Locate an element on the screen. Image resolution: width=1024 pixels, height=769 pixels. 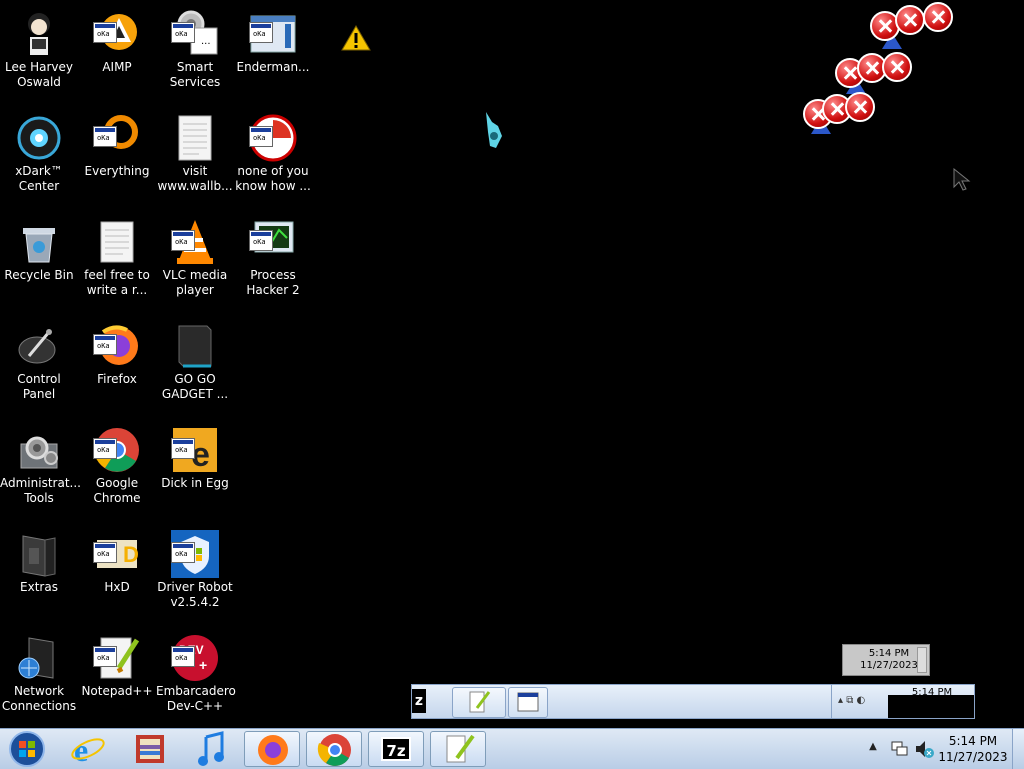
desktop-icon-driver-robot: Driver Robot v2.5.4.2 is located at coordinates (195, 574).